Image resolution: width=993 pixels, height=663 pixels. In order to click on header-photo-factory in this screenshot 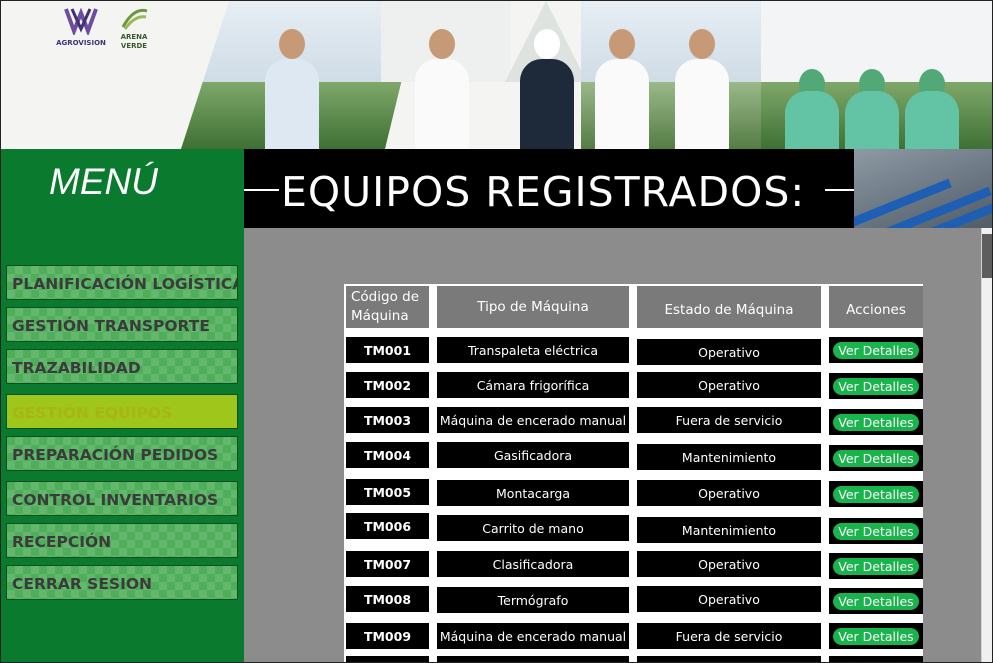, I will do `click(923, 188)`.